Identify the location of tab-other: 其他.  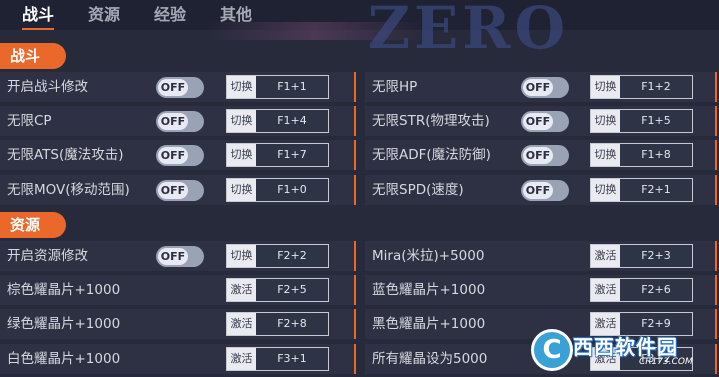
(236, 15).